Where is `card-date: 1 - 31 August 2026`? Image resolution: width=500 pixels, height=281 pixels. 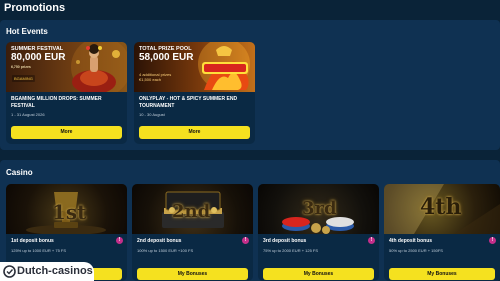 card-date: 1 - 31 August 2026 is located at coordinates (28, 114).